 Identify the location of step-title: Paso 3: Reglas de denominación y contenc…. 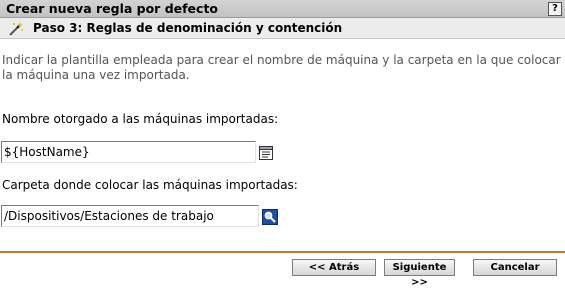
(188, 28).